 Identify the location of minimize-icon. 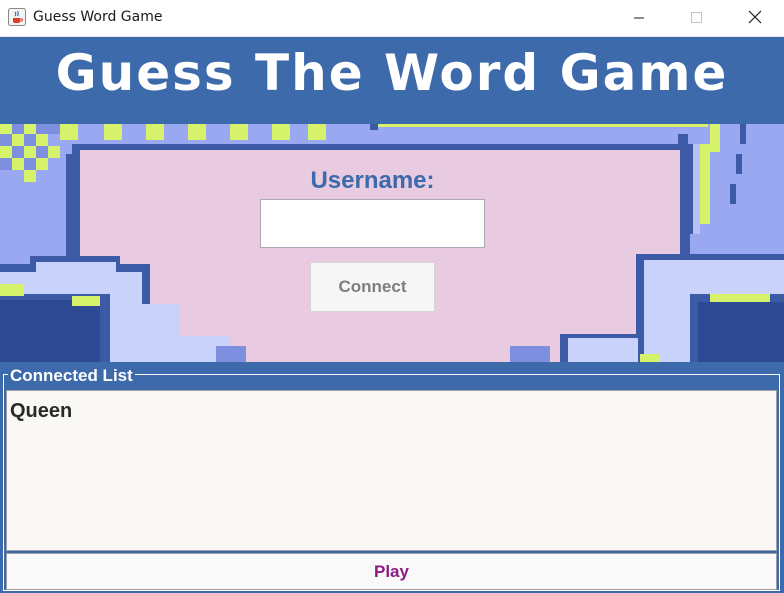
(639, 18).